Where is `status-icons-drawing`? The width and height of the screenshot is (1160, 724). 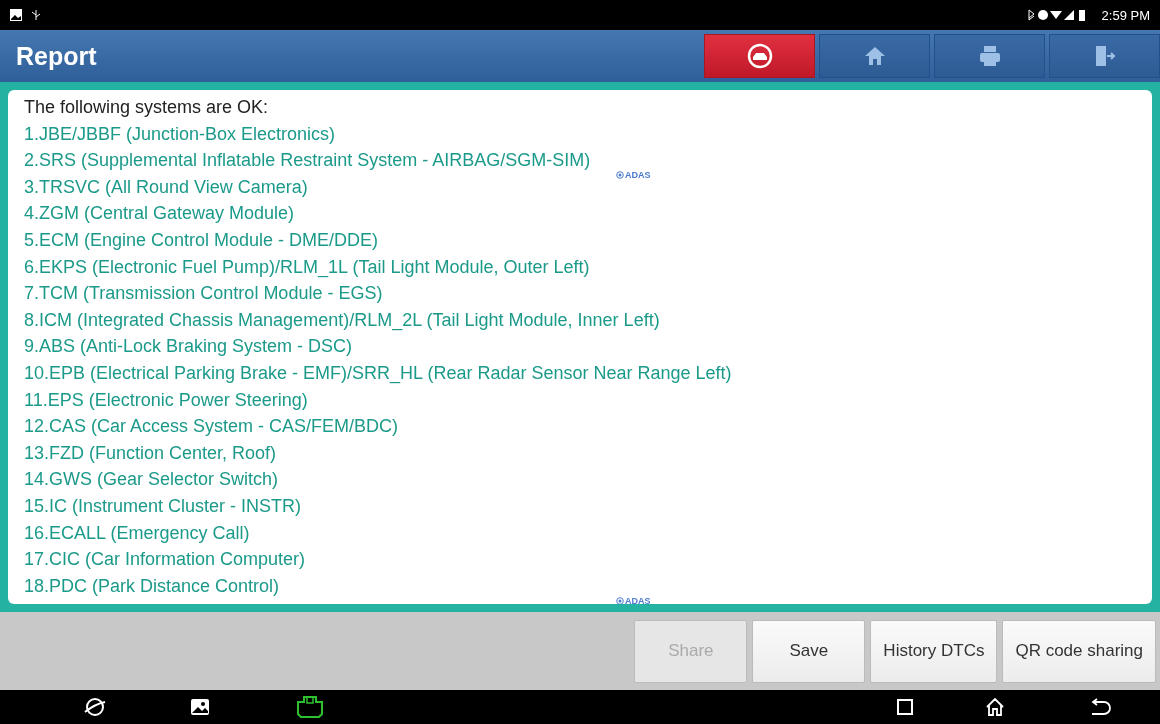
status-icons-drawing is located at coordinates (1056, 15).